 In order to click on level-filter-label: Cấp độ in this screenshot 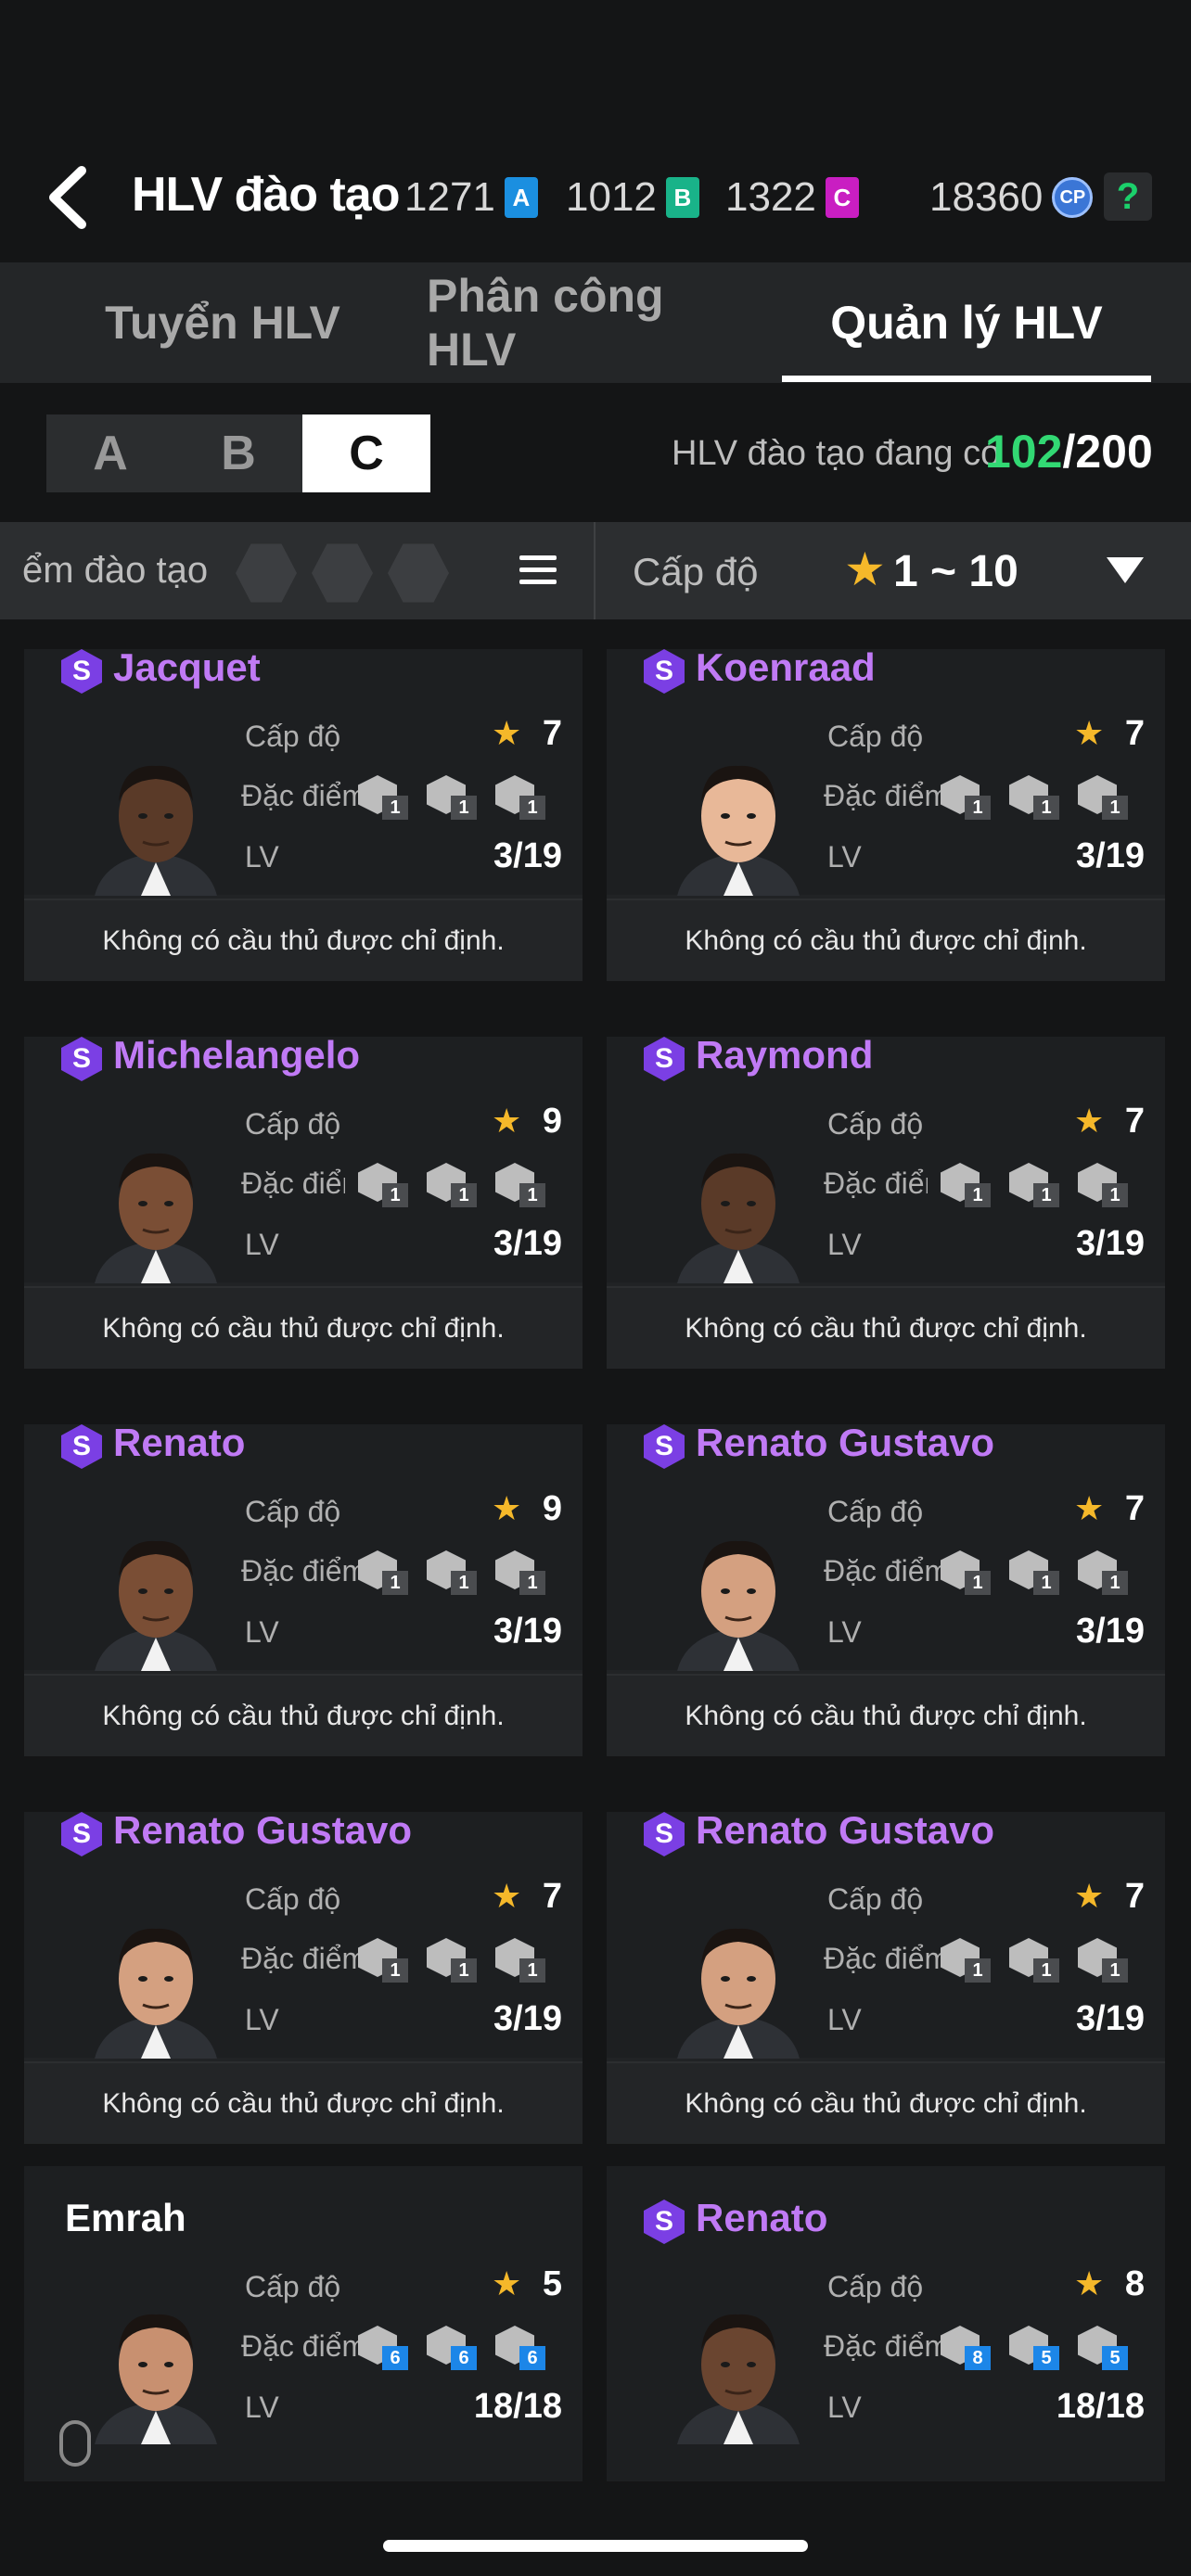, I will do `click(696, 571)`.